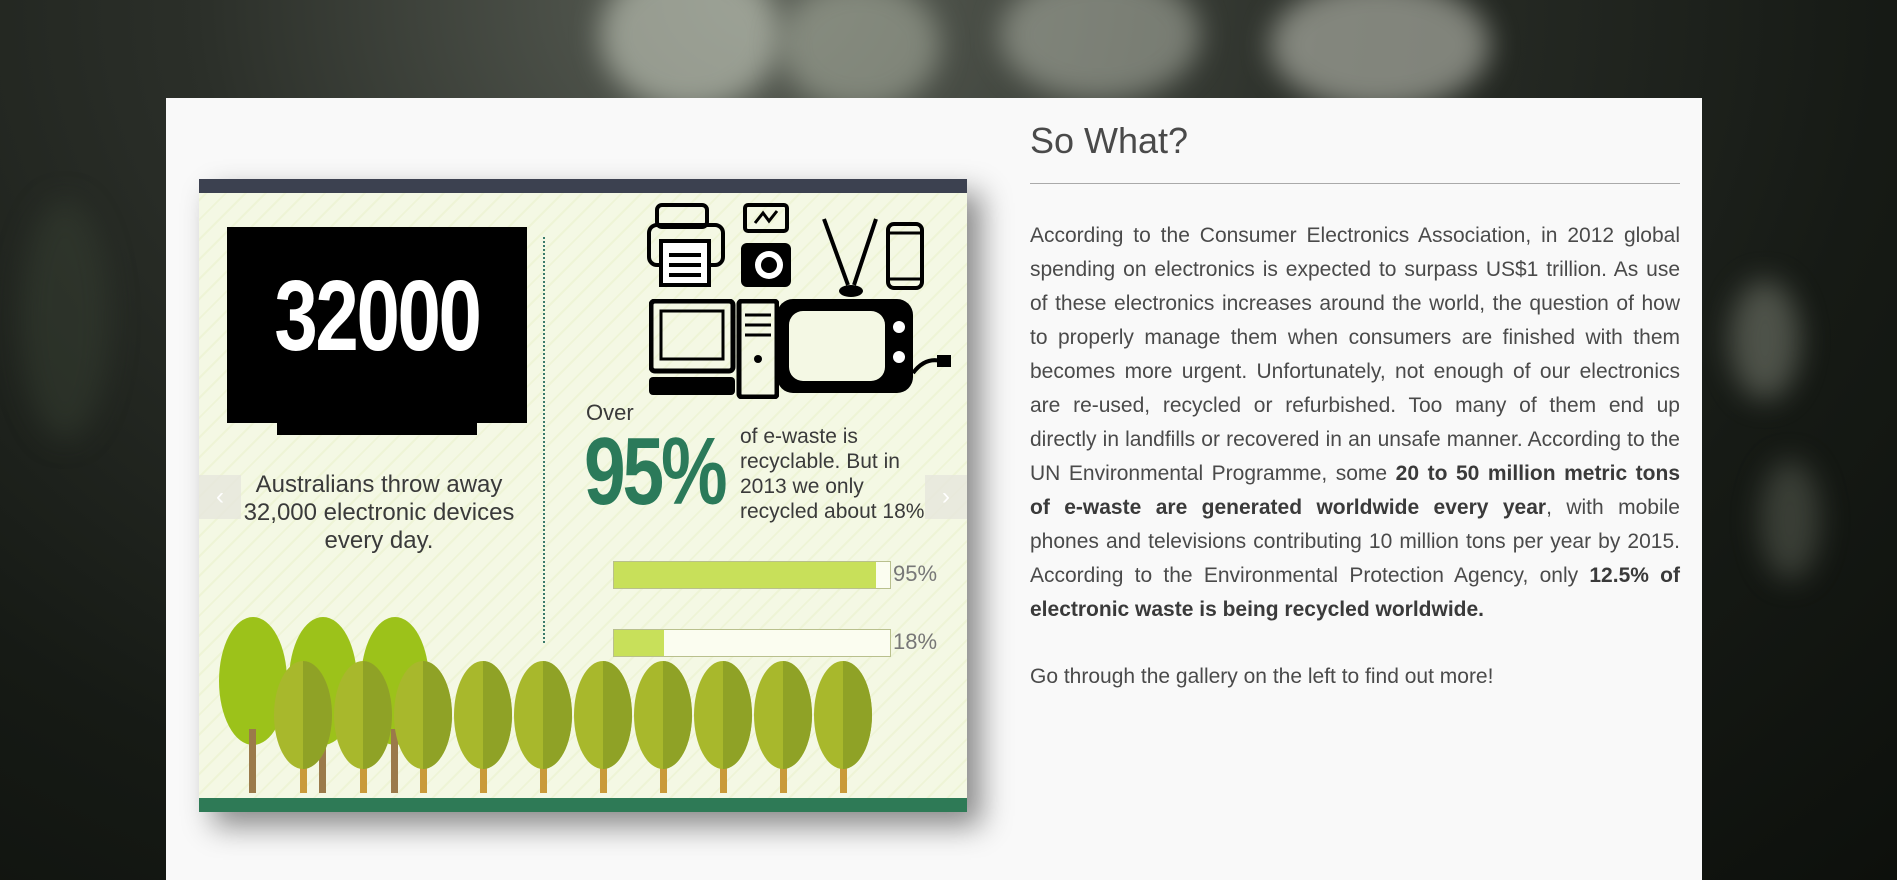 This screenshot has width=1897, height=880. Describe the element at coordinates (220, 497) in the screenshot. I see `gallery-prev-button: ‹` at that location.